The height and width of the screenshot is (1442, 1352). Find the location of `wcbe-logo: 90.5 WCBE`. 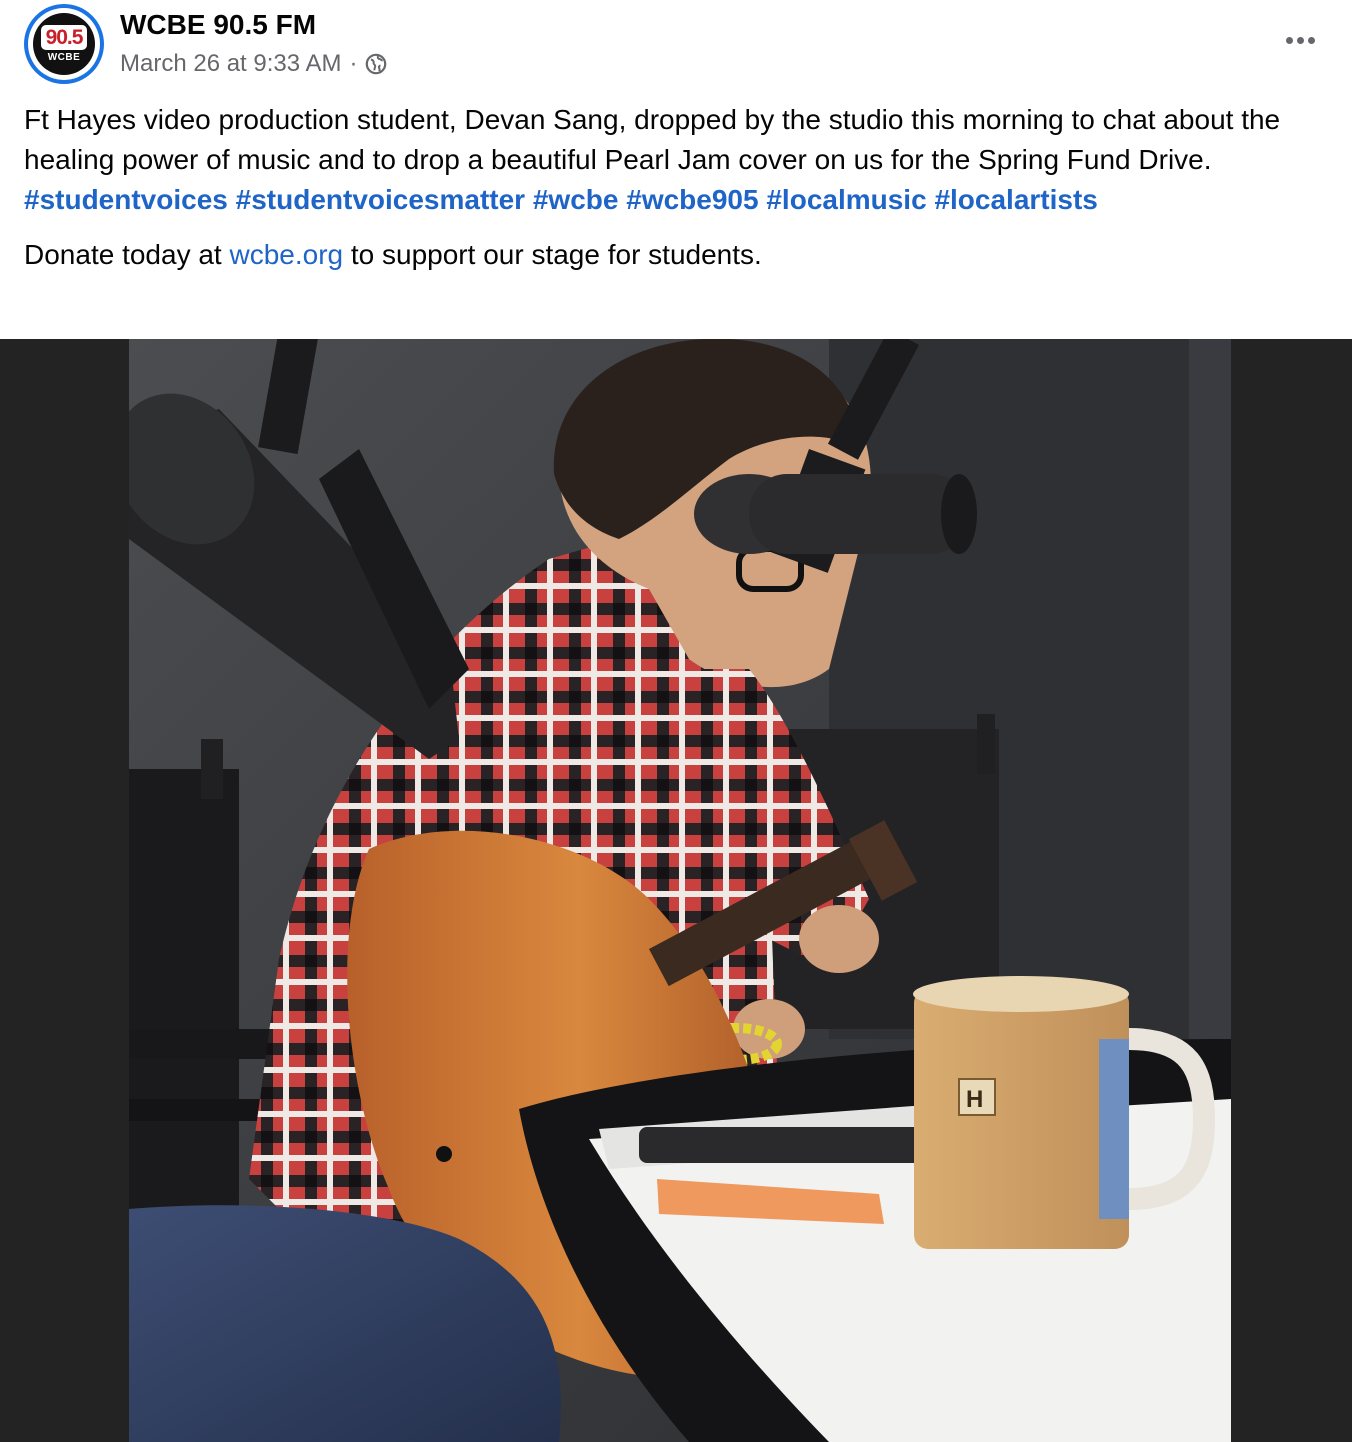

wcbe-logo: 90.5 WCBE is located at coordinates (64, 44).